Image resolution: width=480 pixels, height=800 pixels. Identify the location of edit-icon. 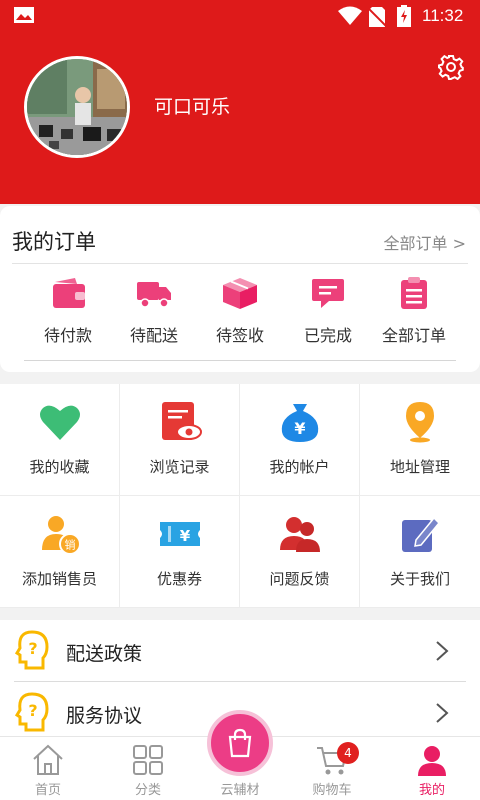
(421, 534).